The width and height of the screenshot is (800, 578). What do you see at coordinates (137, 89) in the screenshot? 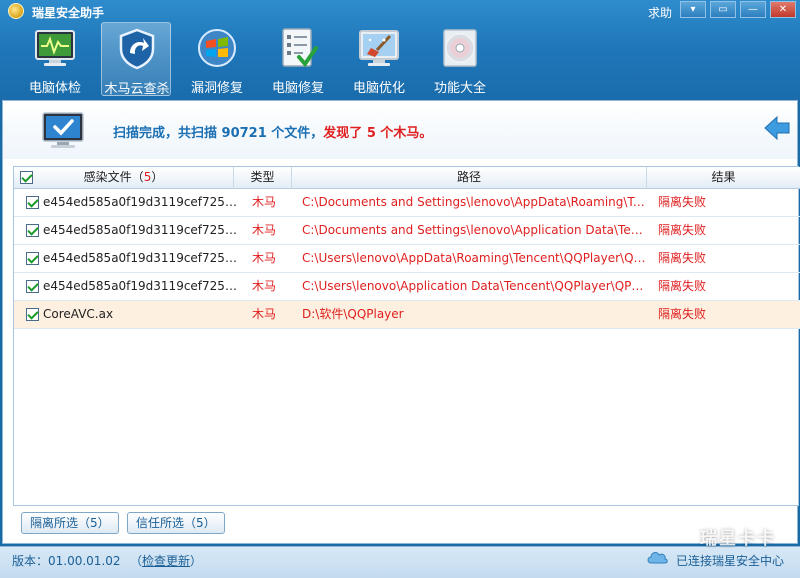
I see `tool-label: 木马云查杀` at bounding box center [137, 89].